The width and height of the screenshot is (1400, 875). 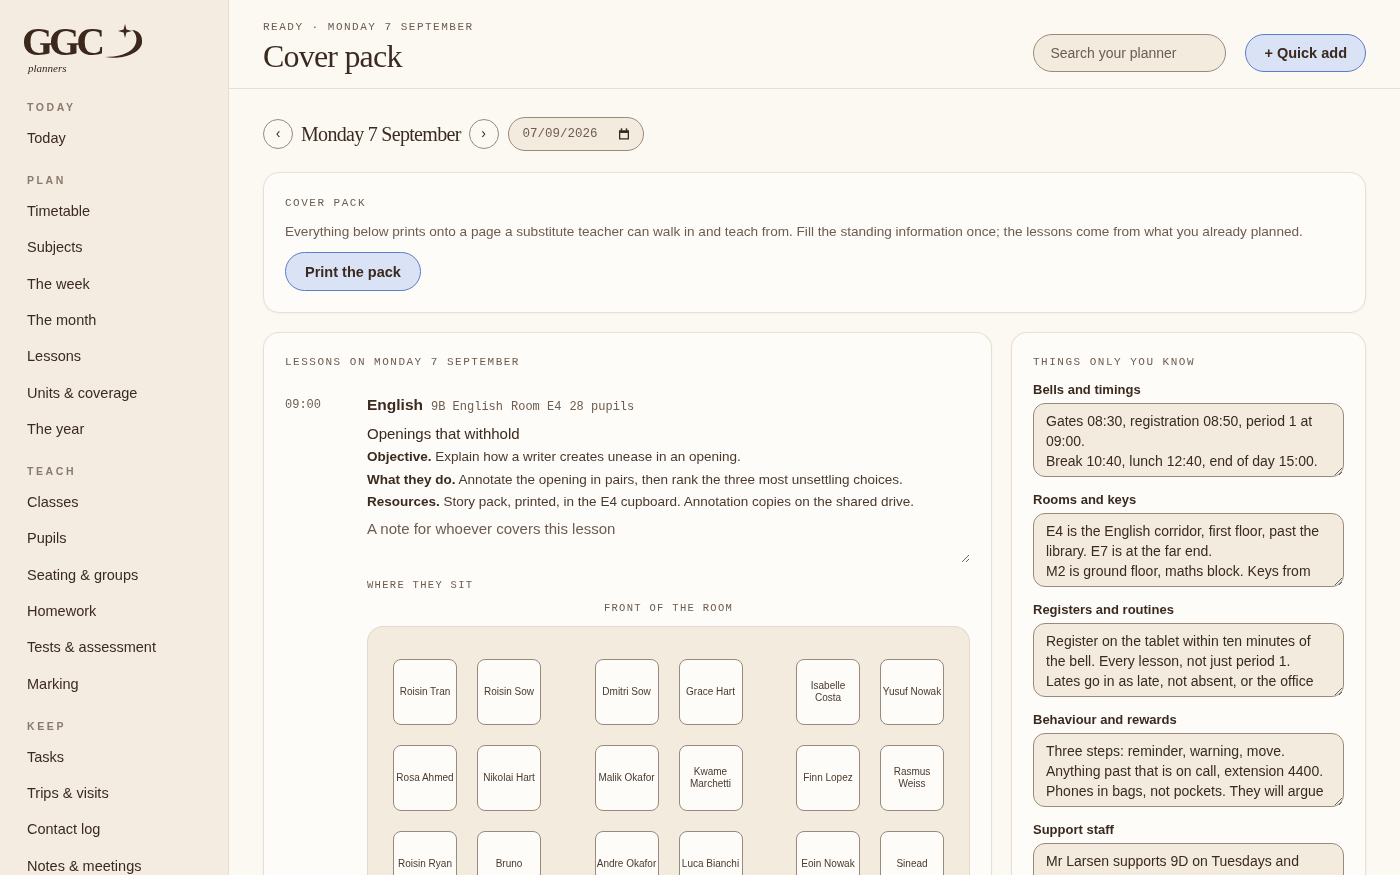 What do you see at coordinates (668, 607) in the screenshot?
I see `front-of-room-label: FRONT OF THE ROOM` at bounding box center [668, 607].